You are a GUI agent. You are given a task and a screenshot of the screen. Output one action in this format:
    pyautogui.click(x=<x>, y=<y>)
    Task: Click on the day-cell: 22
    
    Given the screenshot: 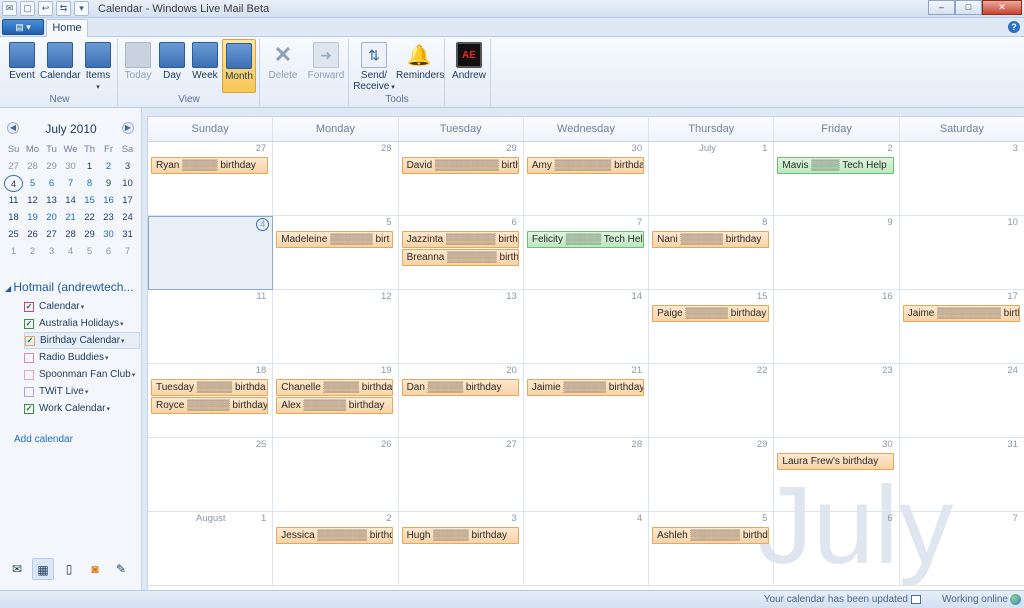 What is the action you would take?
    pyautogui.click(x=712, y=401)
    